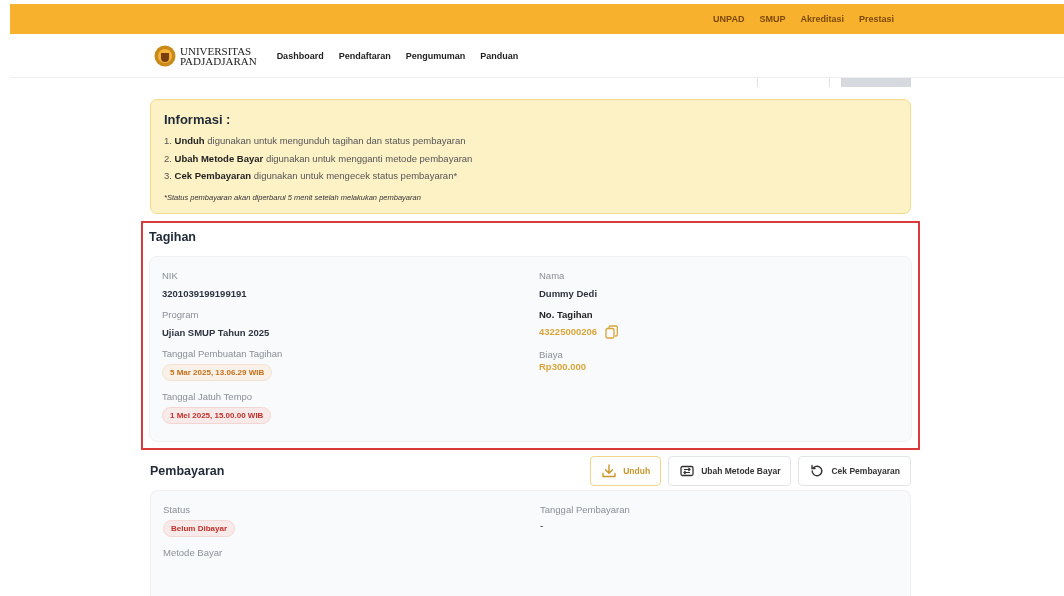  Describe the element at coordinates (315, 141) in the screenshot. I see `info-text: 1. Unduh digunakan untuk mengunduh tagihan dan status pembayaran` at that location.